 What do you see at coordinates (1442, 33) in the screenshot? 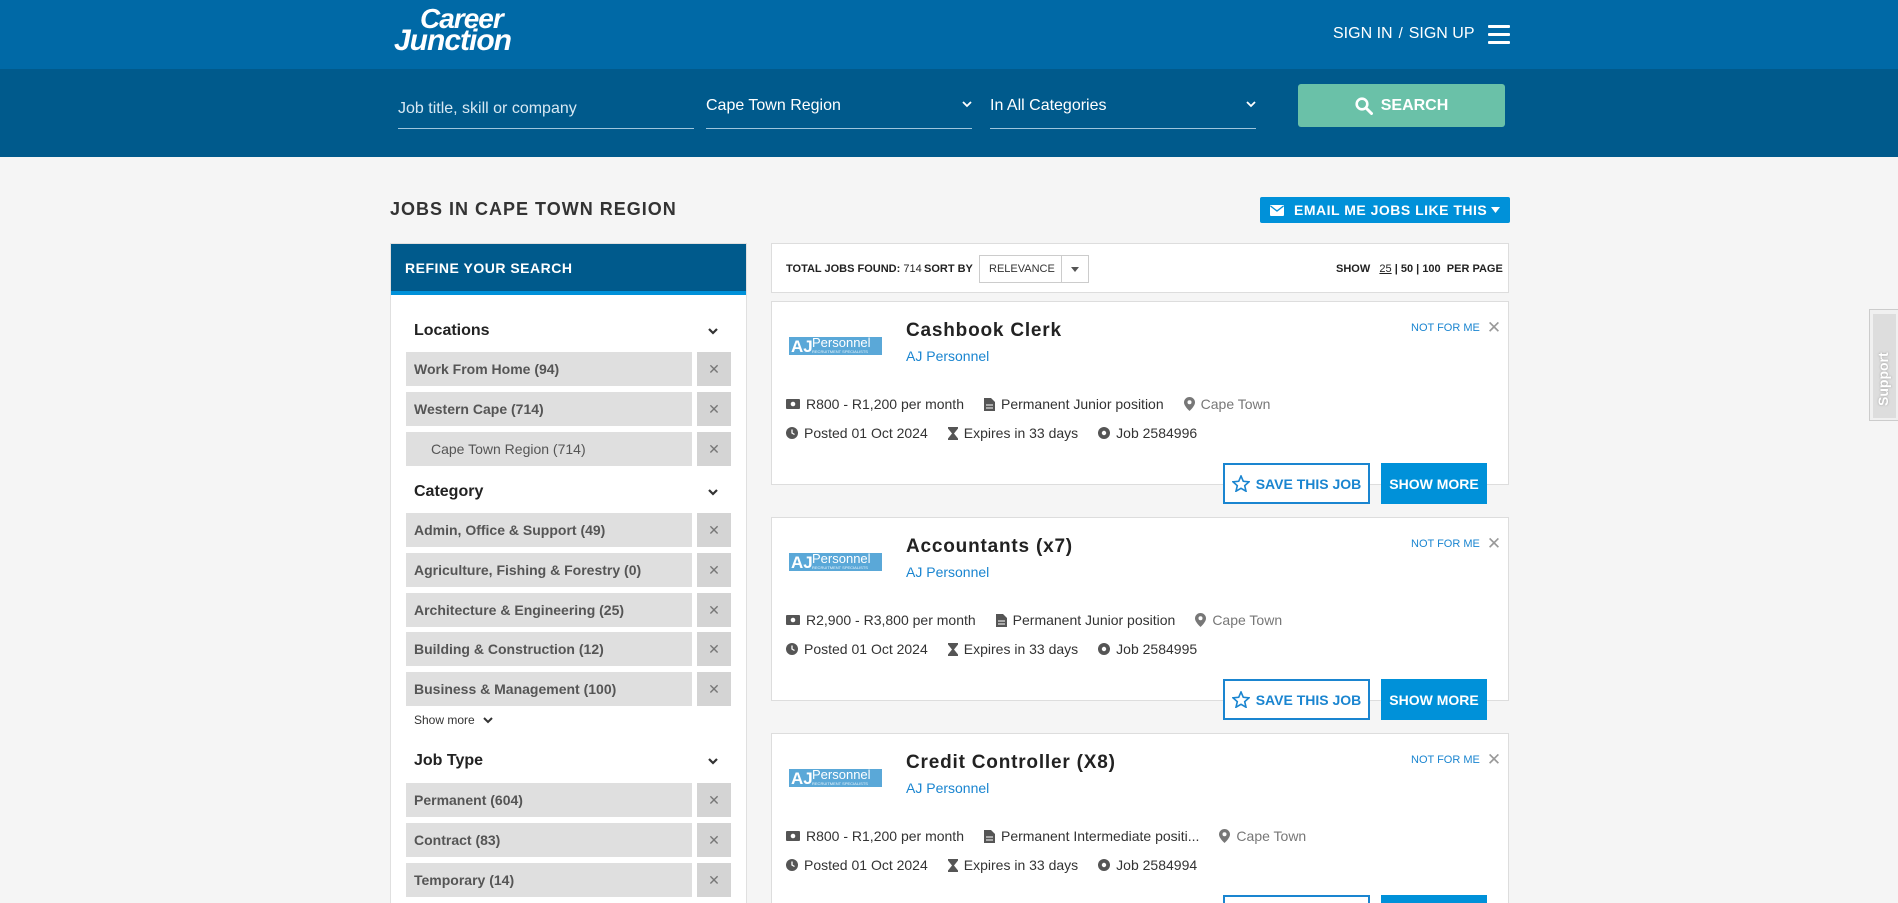
I see `sign-up-link: SIGN UP` at bounding box center [1442, 33].